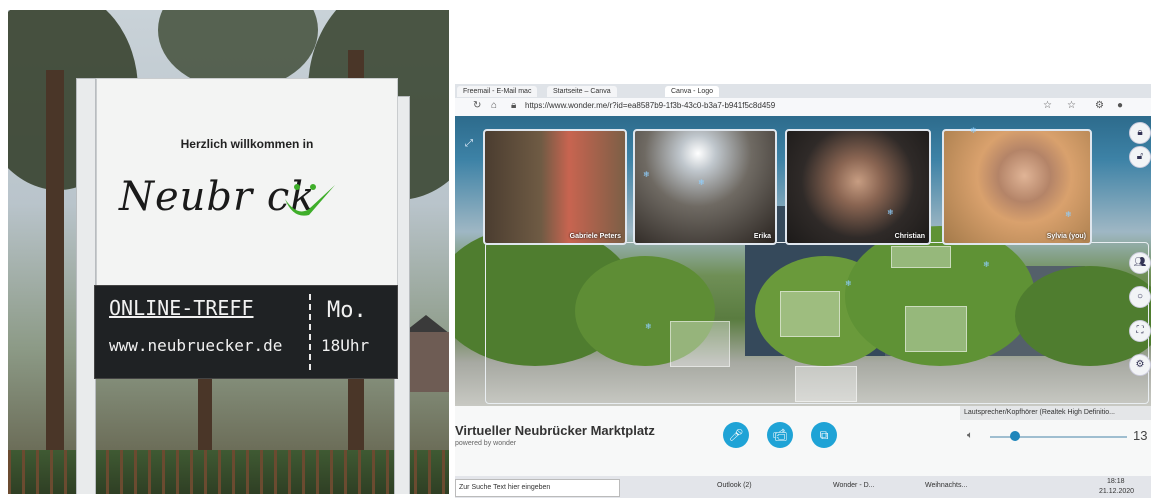 This screenshot has width=1151, height=501. What do you see at coordinates (181, 308) in the screenshot?
I see `board-online-treff: ONLINE-TREFF` at bounding box center [181, 308].